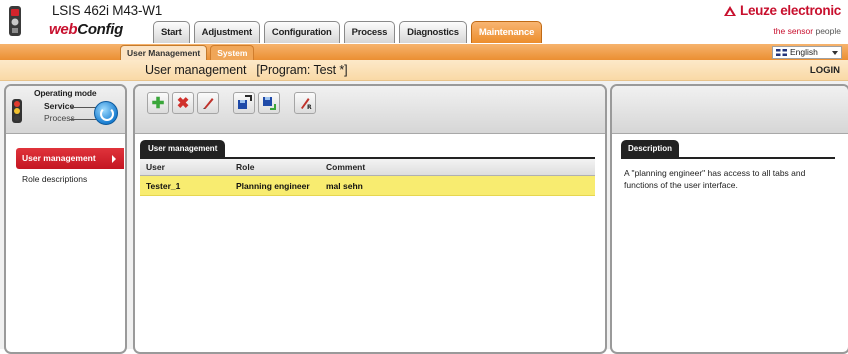 This screenshot has width=848, height=354. I want to click on edit-icon, so click(208, 103).